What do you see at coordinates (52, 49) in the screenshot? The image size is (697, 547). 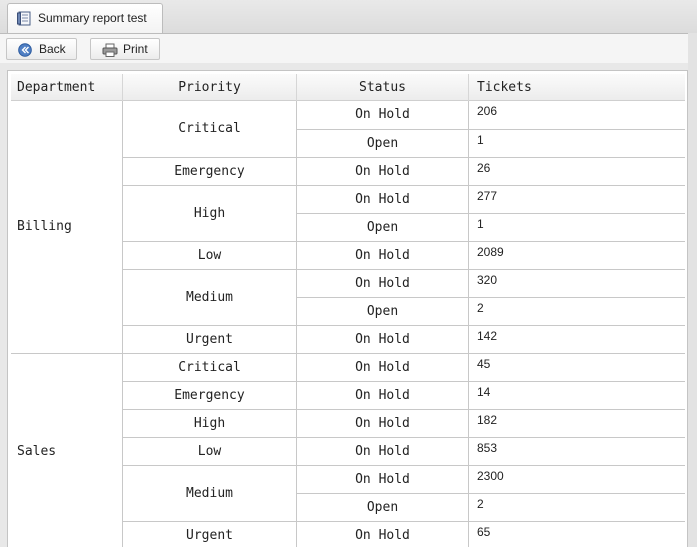 I see `back-button-label: Back` at bounding box center [52, 49].